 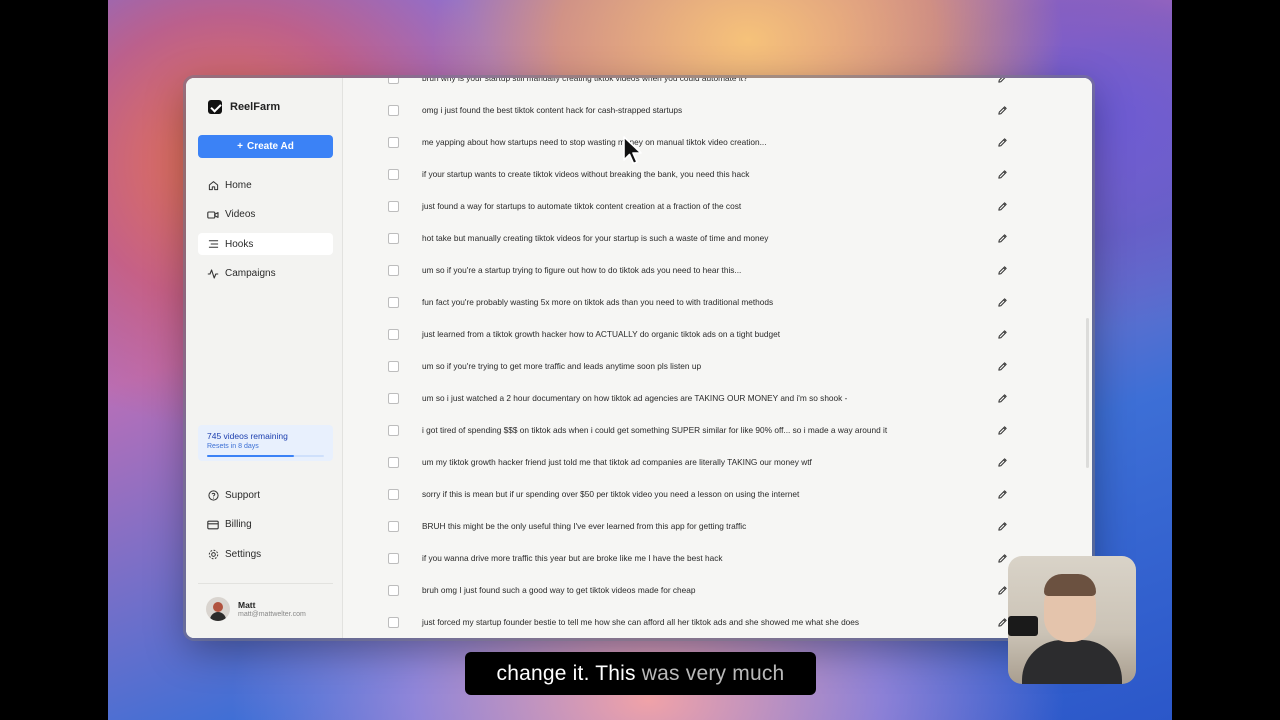 What do you see at coordinates (240, 214) in the screenshot?
I see `sidebar-item-label: Videos` at bounding box center [240, 214].